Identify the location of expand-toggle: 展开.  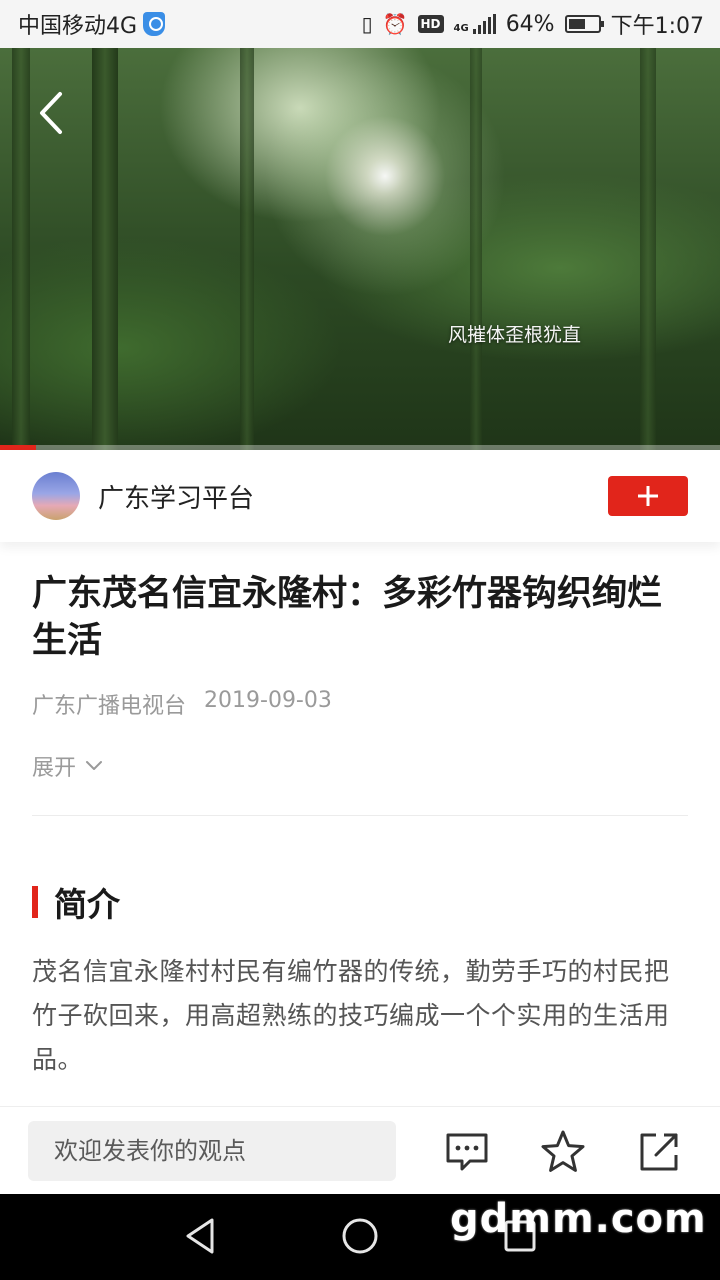
(68, 766).